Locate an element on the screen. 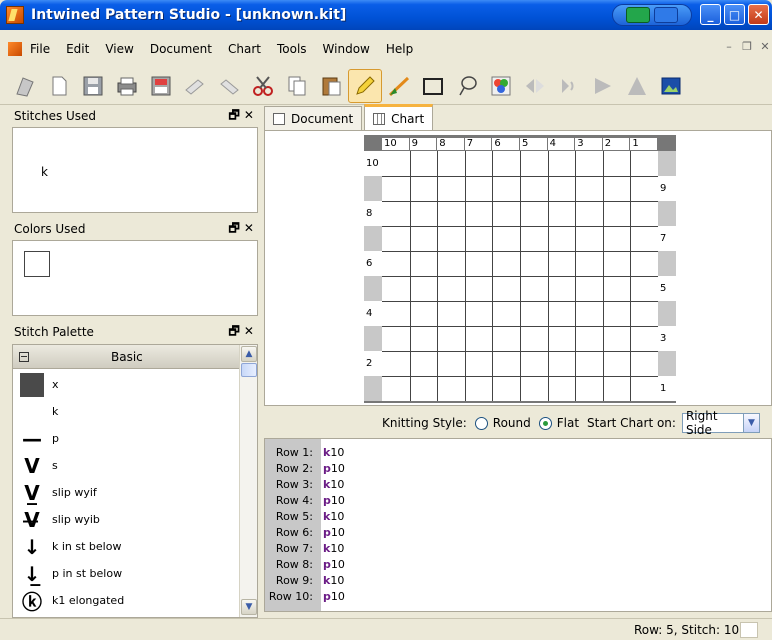 The width and height of the screenshot is (772, 640). chart-cells is located at coordinates (520, 276).